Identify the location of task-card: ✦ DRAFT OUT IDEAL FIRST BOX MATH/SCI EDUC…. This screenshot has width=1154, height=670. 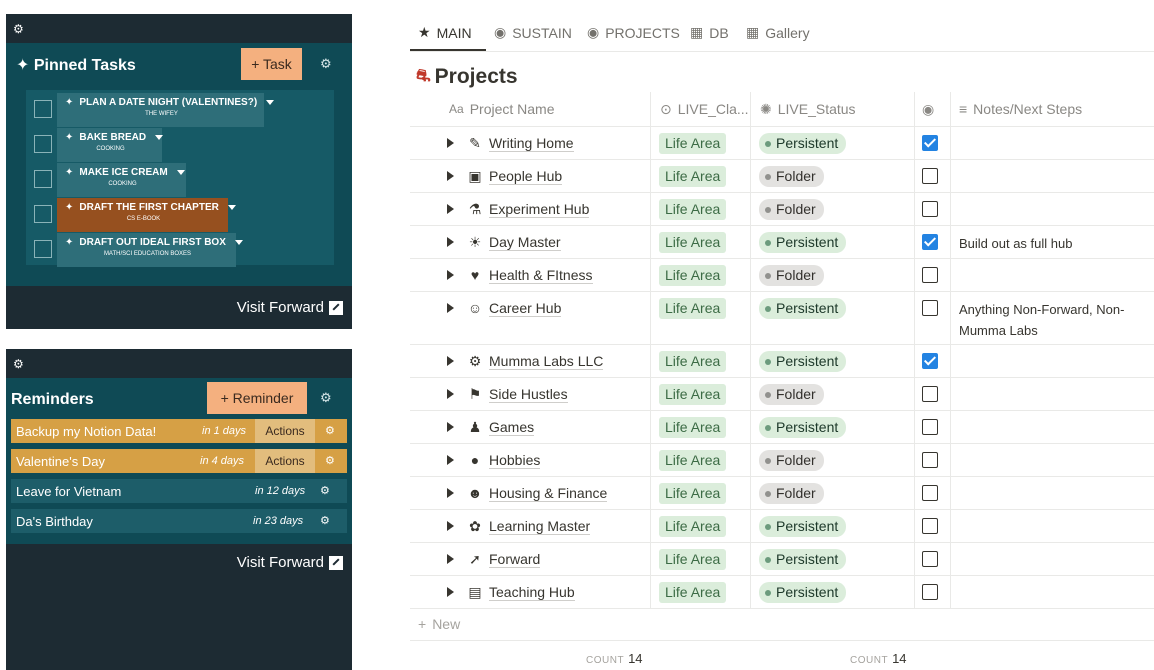
(150, 250).